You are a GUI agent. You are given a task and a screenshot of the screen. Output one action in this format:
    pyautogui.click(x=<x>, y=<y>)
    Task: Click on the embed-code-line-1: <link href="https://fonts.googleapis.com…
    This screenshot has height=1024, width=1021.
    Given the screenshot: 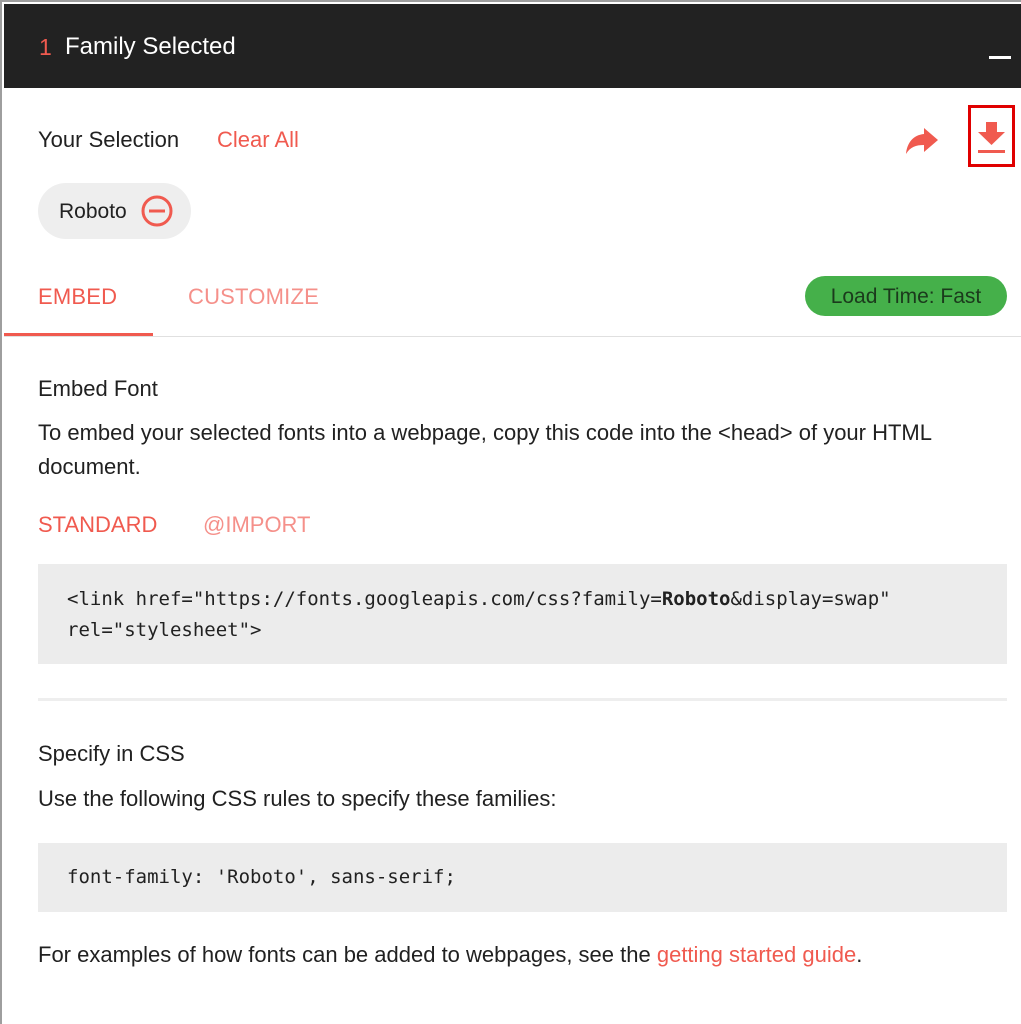 What is the action you would take?
    pyautogui.click(x=479, y=599)
    